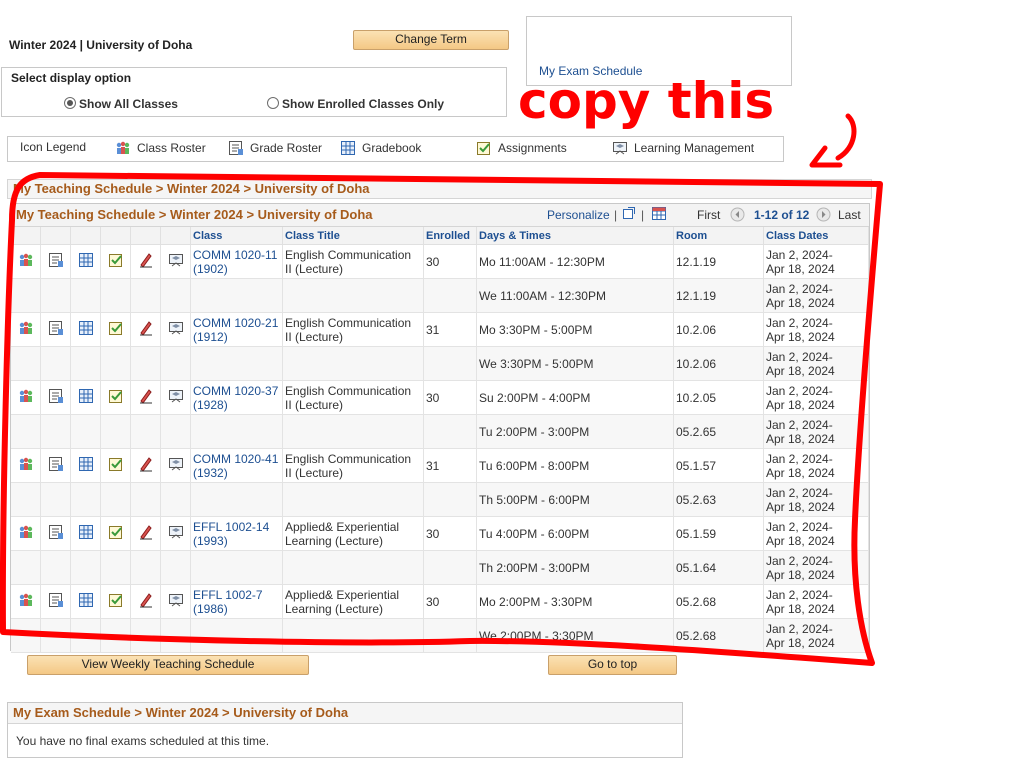 This screenshot has width=1032, height=760. I want to click on class-number-link: (1986), so click(210, 609).